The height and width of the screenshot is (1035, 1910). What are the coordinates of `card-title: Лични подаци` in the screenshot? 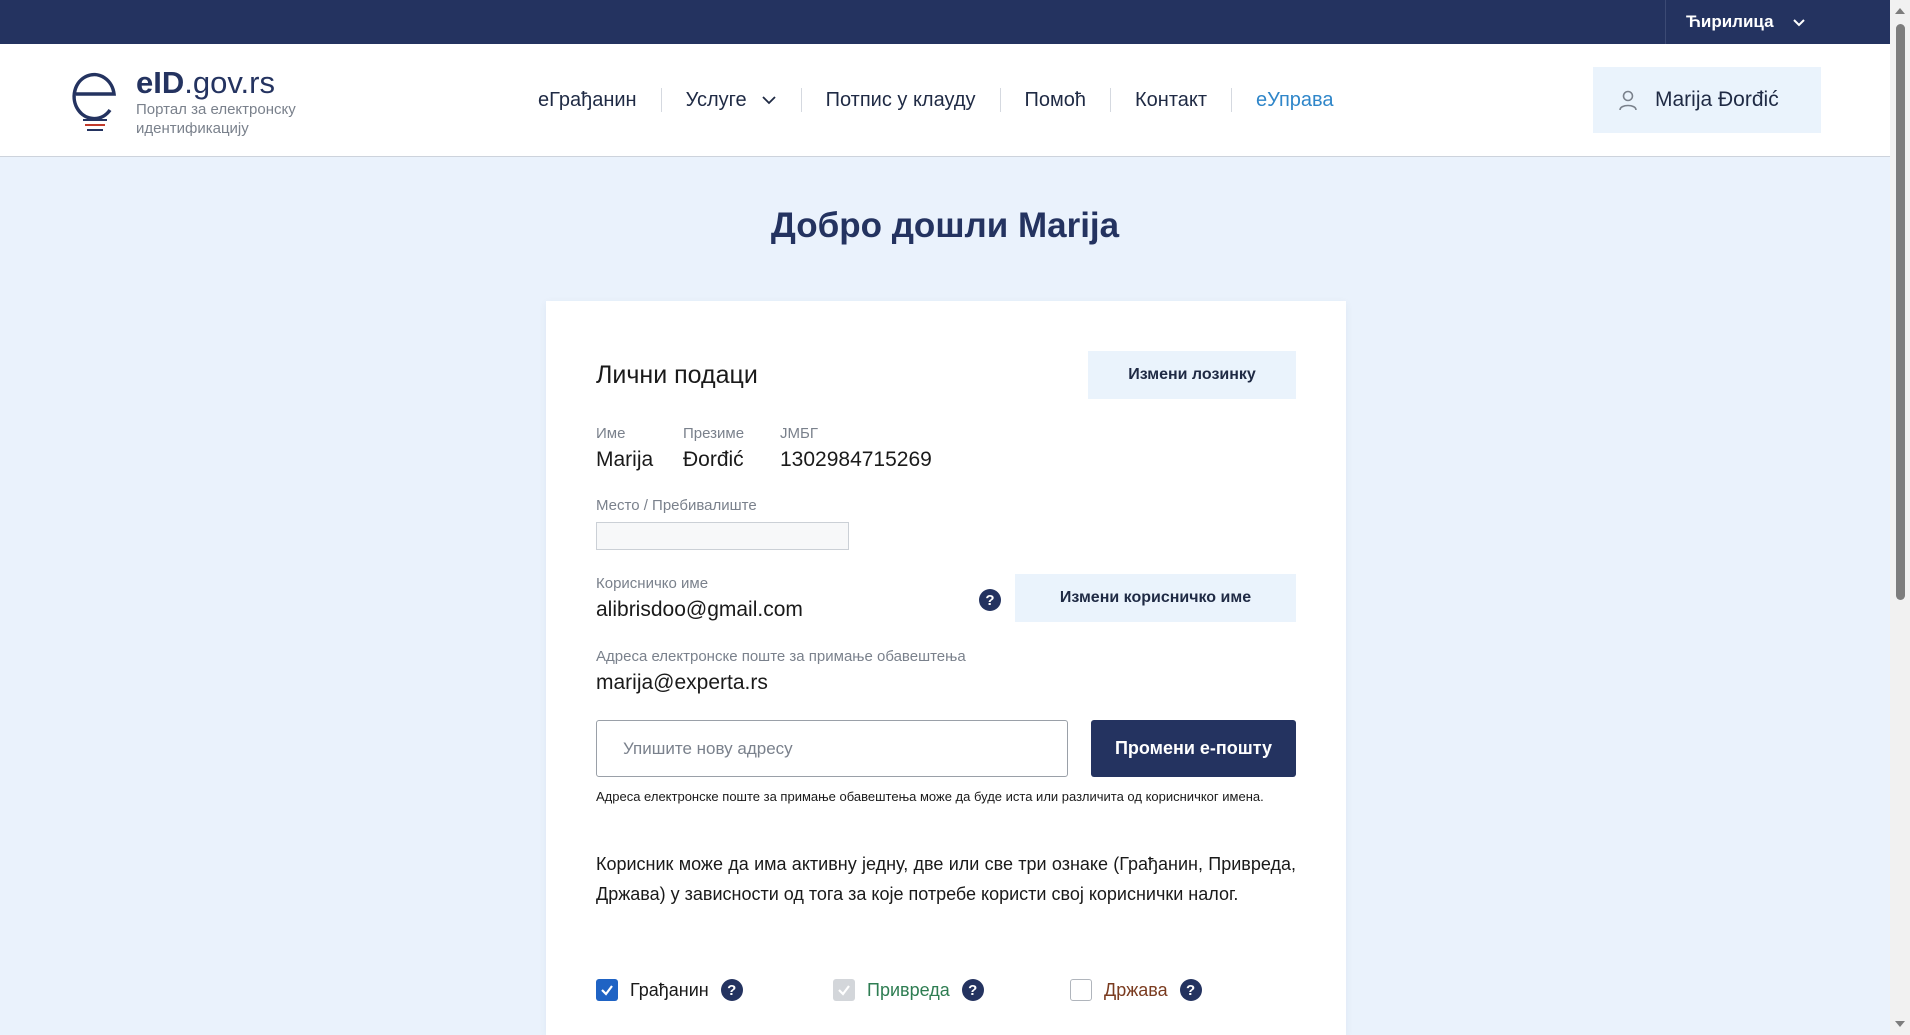 It's located at (677, 375).